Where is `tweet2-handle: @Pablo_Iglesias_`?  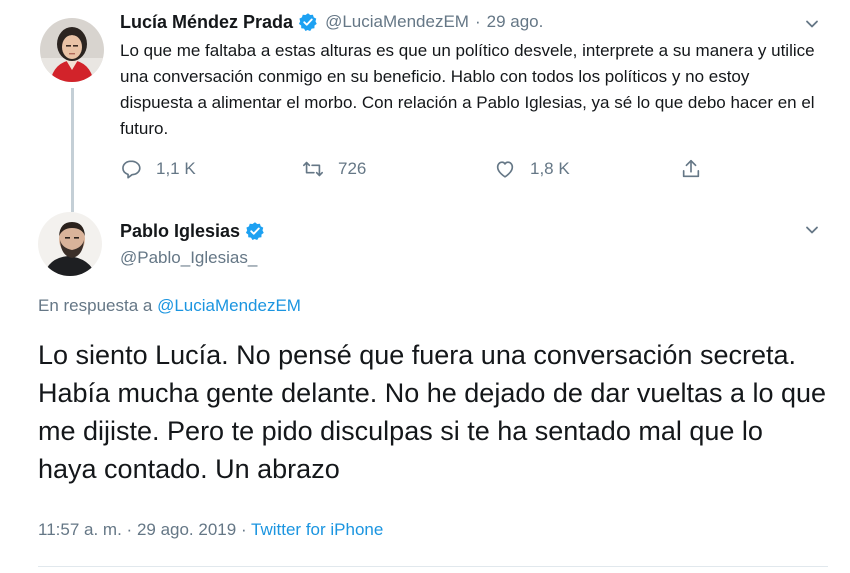
tweet2-handle: @Pablo_Iglesias_ is located at coordinates (188, 258).